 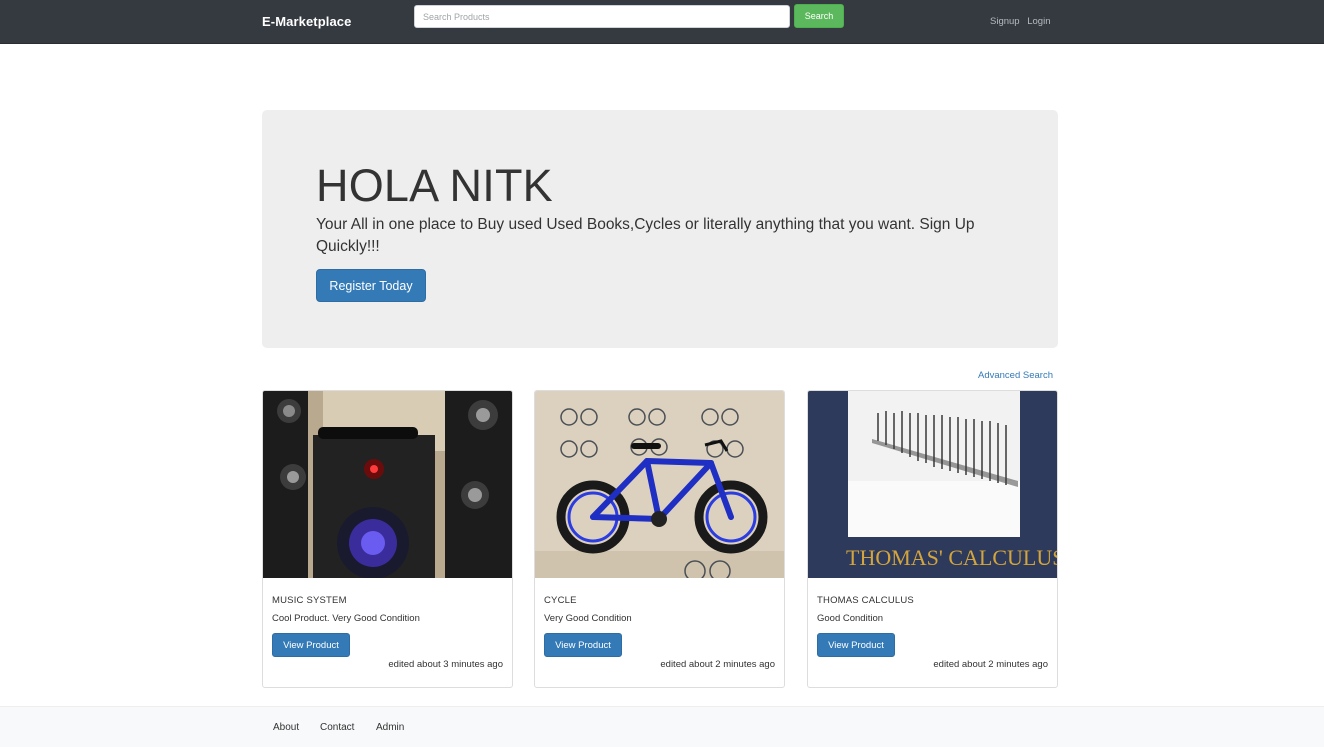 I want to click on navbar: E-Marketplace Search Signup Login, so click(x=662, y=22).